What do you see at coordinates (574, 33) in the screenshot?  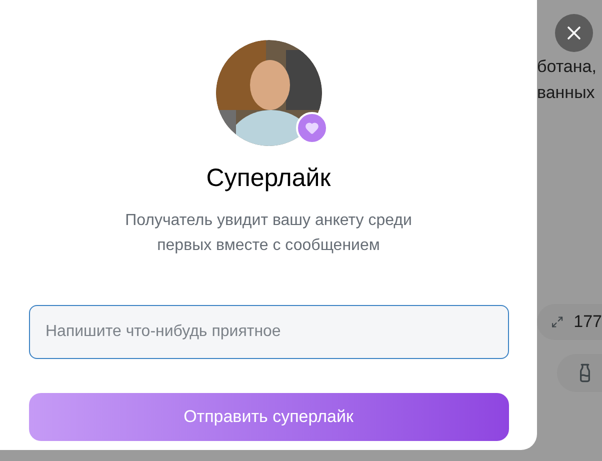 I see `close-button` at bounding box center [574, 33].